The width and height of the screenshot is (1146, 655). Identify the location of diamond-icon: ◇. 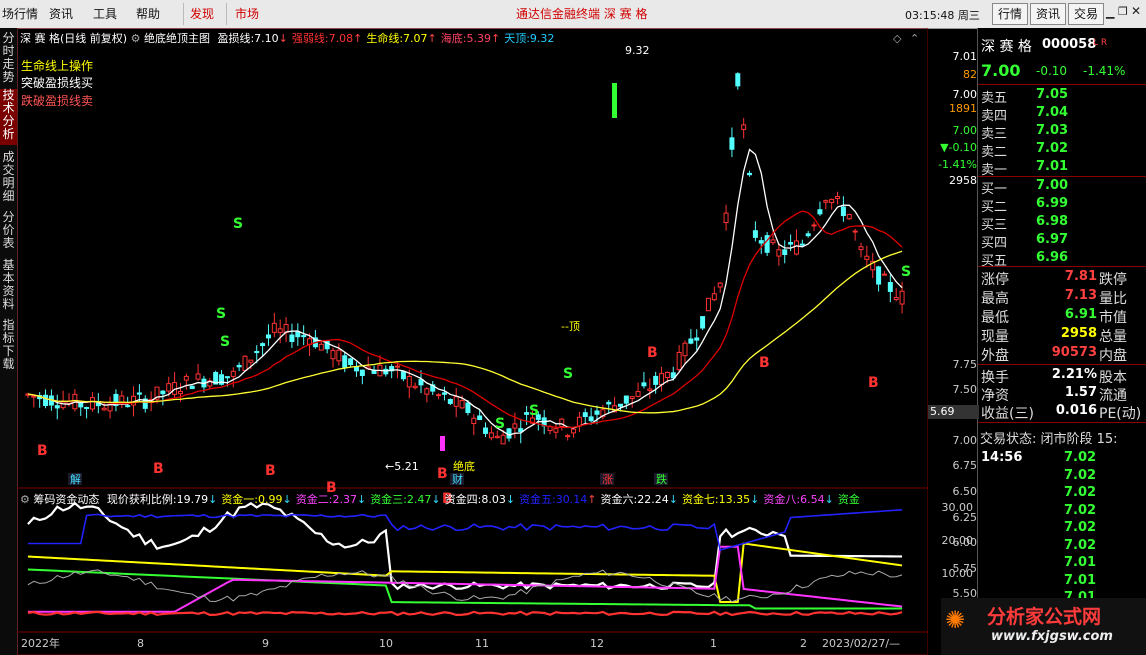
(897, 38).